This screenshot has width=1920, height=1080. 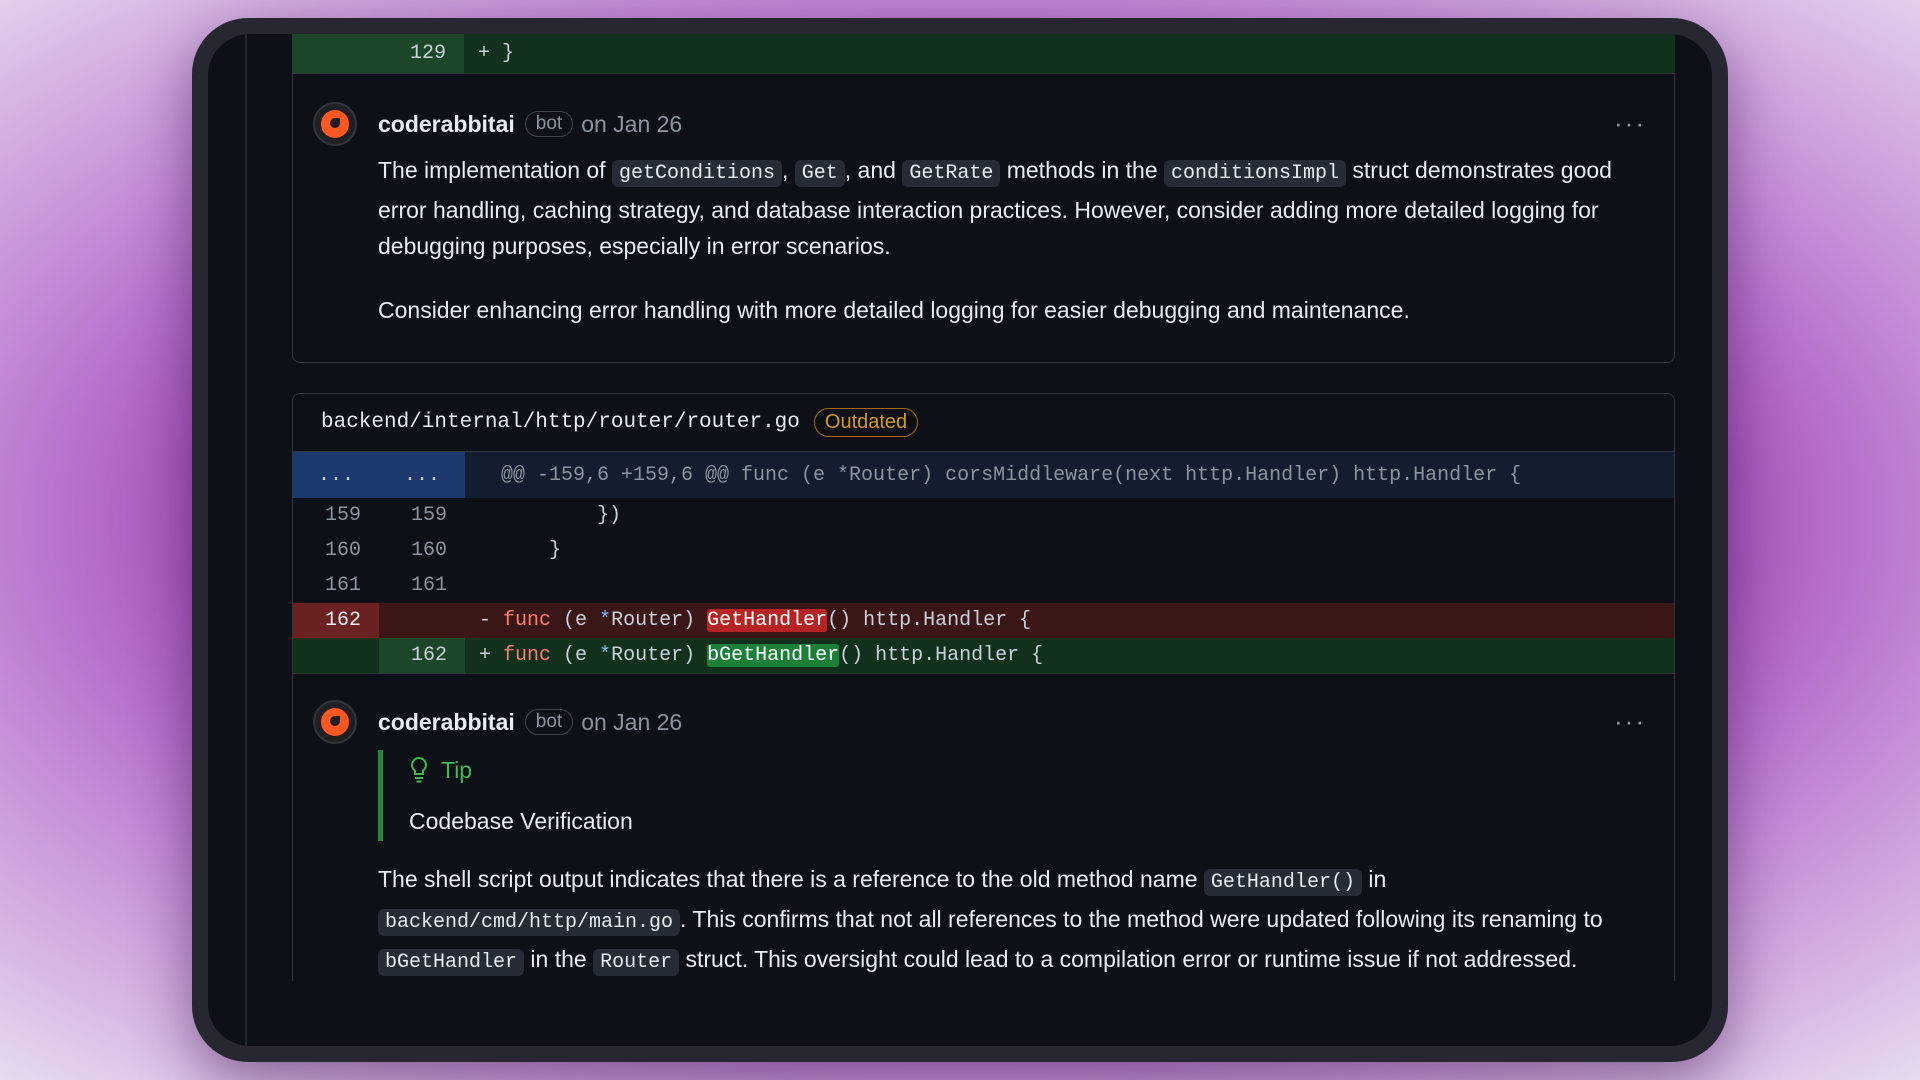 What do you see at coordinates (1026, 795) in the screenshot?
I see `tip-callout: Tip Codebase Verification` at bounding box center [1026, 795].